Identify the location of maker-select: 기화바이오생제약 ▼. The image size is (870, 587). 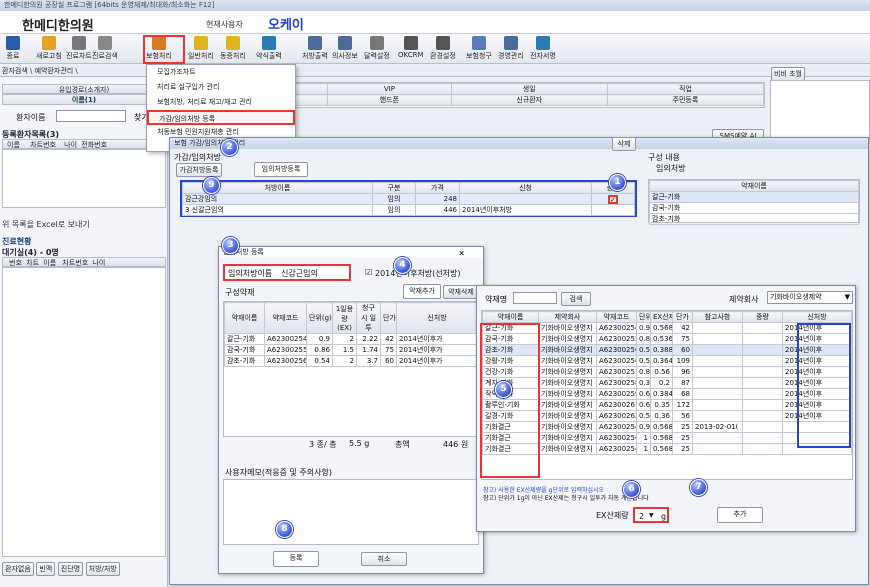
(810, 297).